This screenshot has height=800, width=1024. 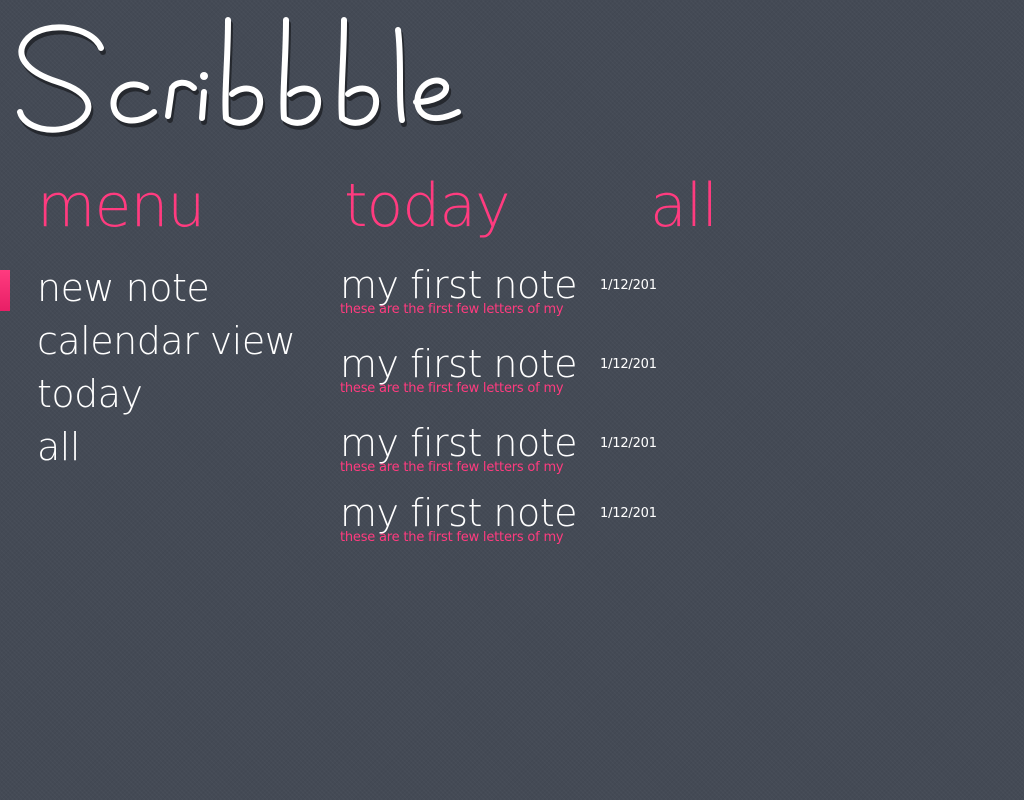 What do you see at coordinates (166, 394) in the screenshot?
I see `menu-item-today: today` at bounding box center [166, 394].